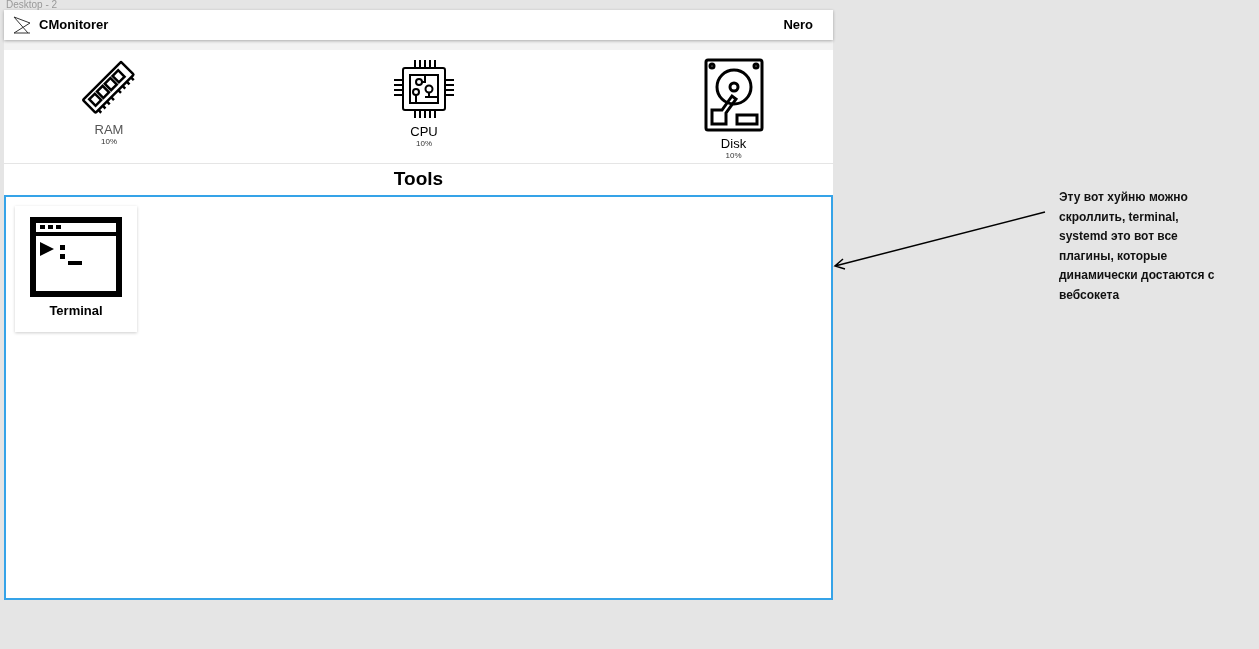 The width and height of the screenshot is (1259, 649). Describe the element at coordinates (22, 25) in the screenshot. I see `logo-icon` at that location.